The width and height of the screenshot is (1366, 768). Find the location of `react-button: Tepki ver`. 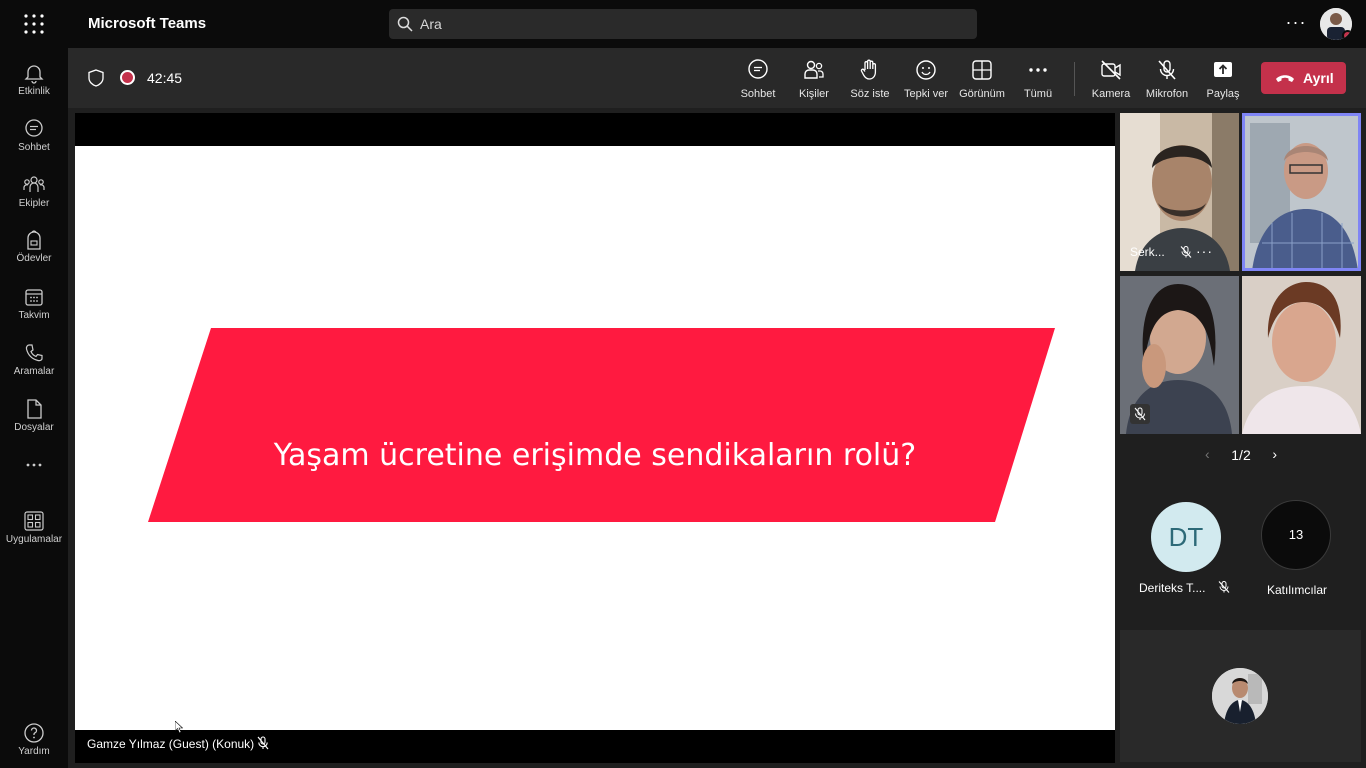

react-button: Tepki ver is located at coordinates (926, 80).